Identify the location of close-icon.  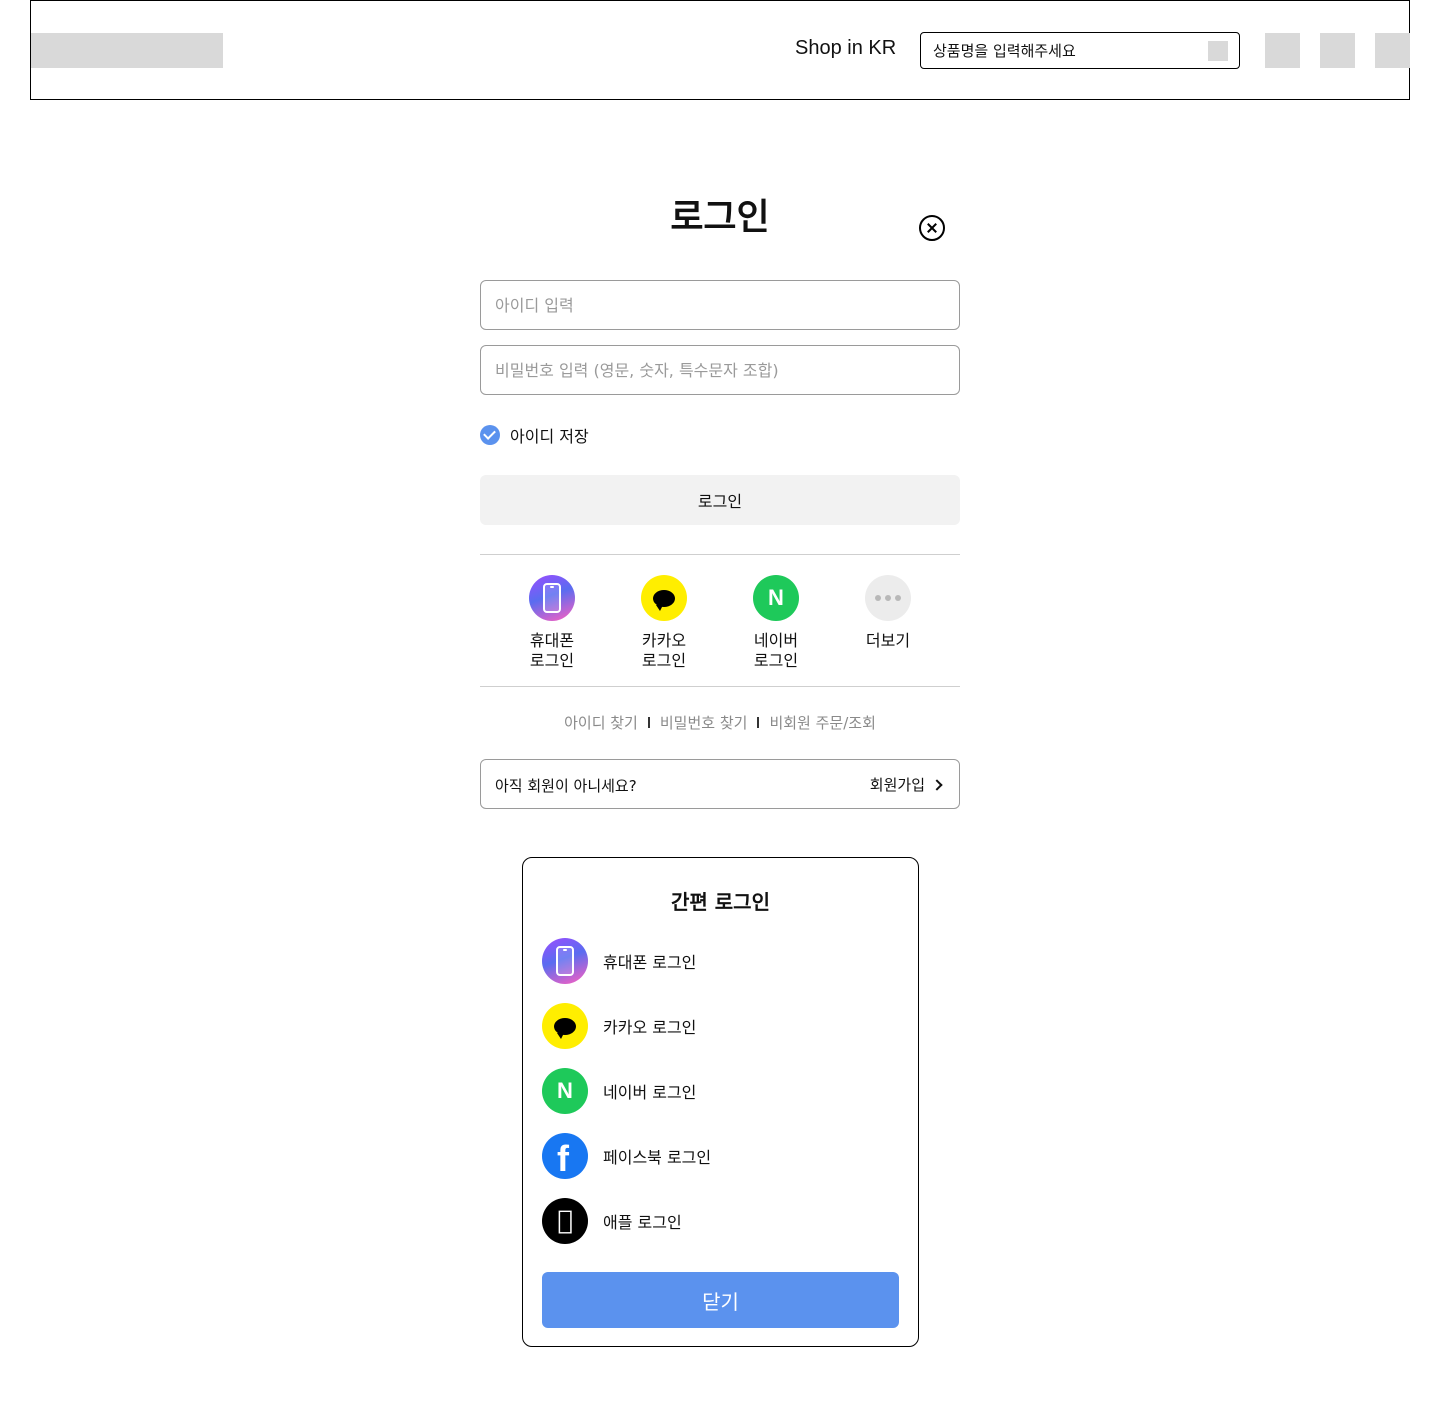
(932, 228).